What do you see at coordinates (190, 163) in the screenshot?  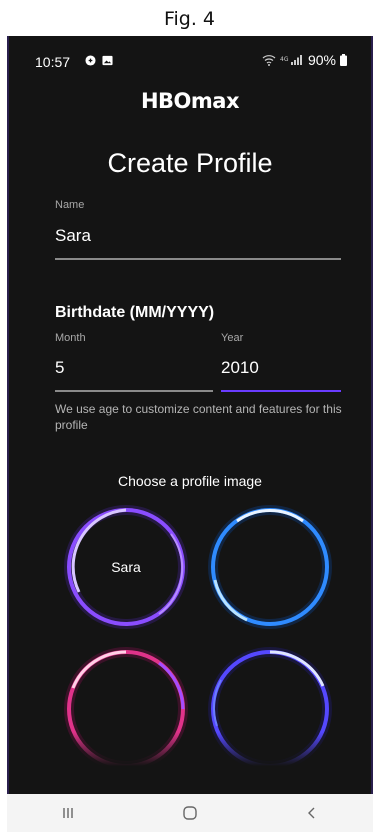 I see `page-title: Create Profile` at bounding box center [190, 163].